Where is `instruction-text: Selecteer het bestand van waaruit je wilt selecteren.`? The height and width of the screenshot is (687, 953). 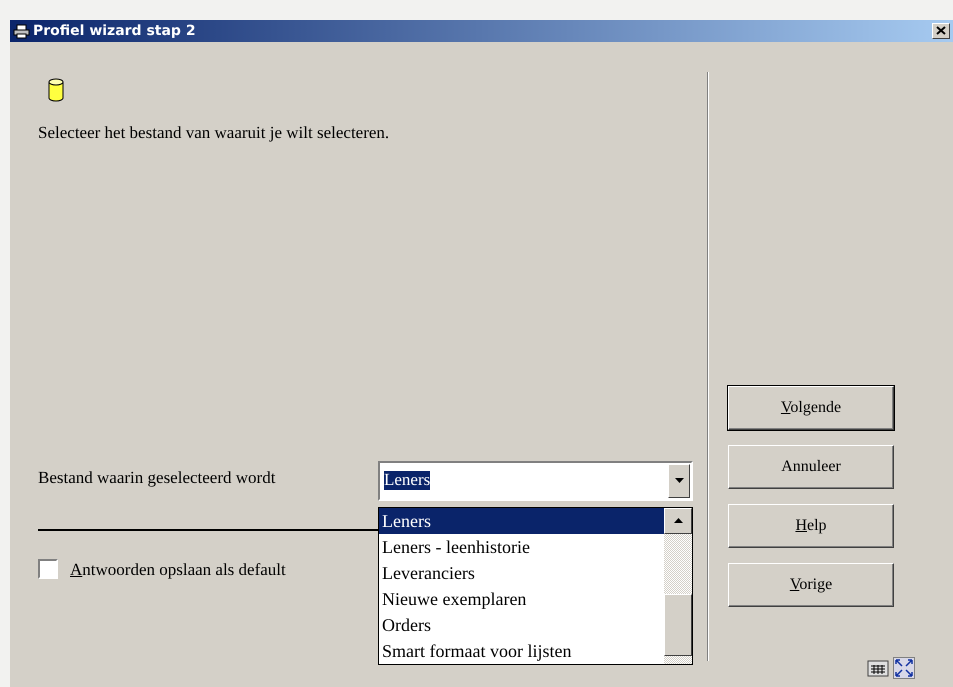
instruction-text: Selecteer het bestand van waaruit je wilt selecteren. is located at coordinates (214, 133).